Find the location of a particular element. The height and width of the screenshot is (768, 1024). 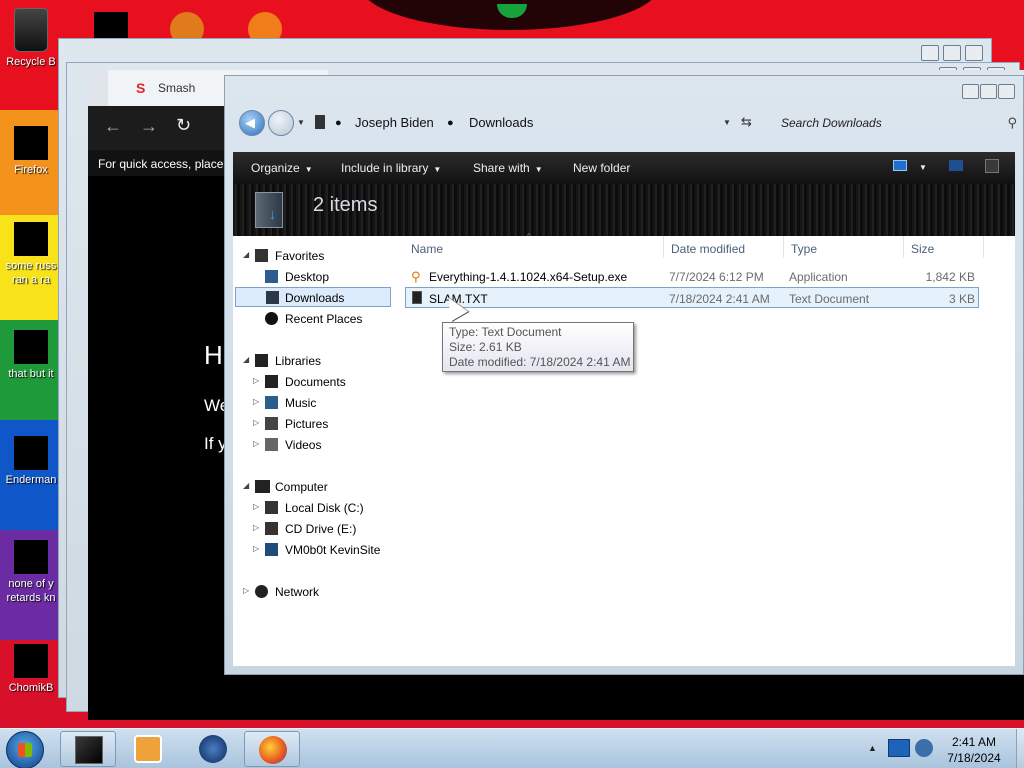

preview-pane-icon is located at coordinates (956, 165).